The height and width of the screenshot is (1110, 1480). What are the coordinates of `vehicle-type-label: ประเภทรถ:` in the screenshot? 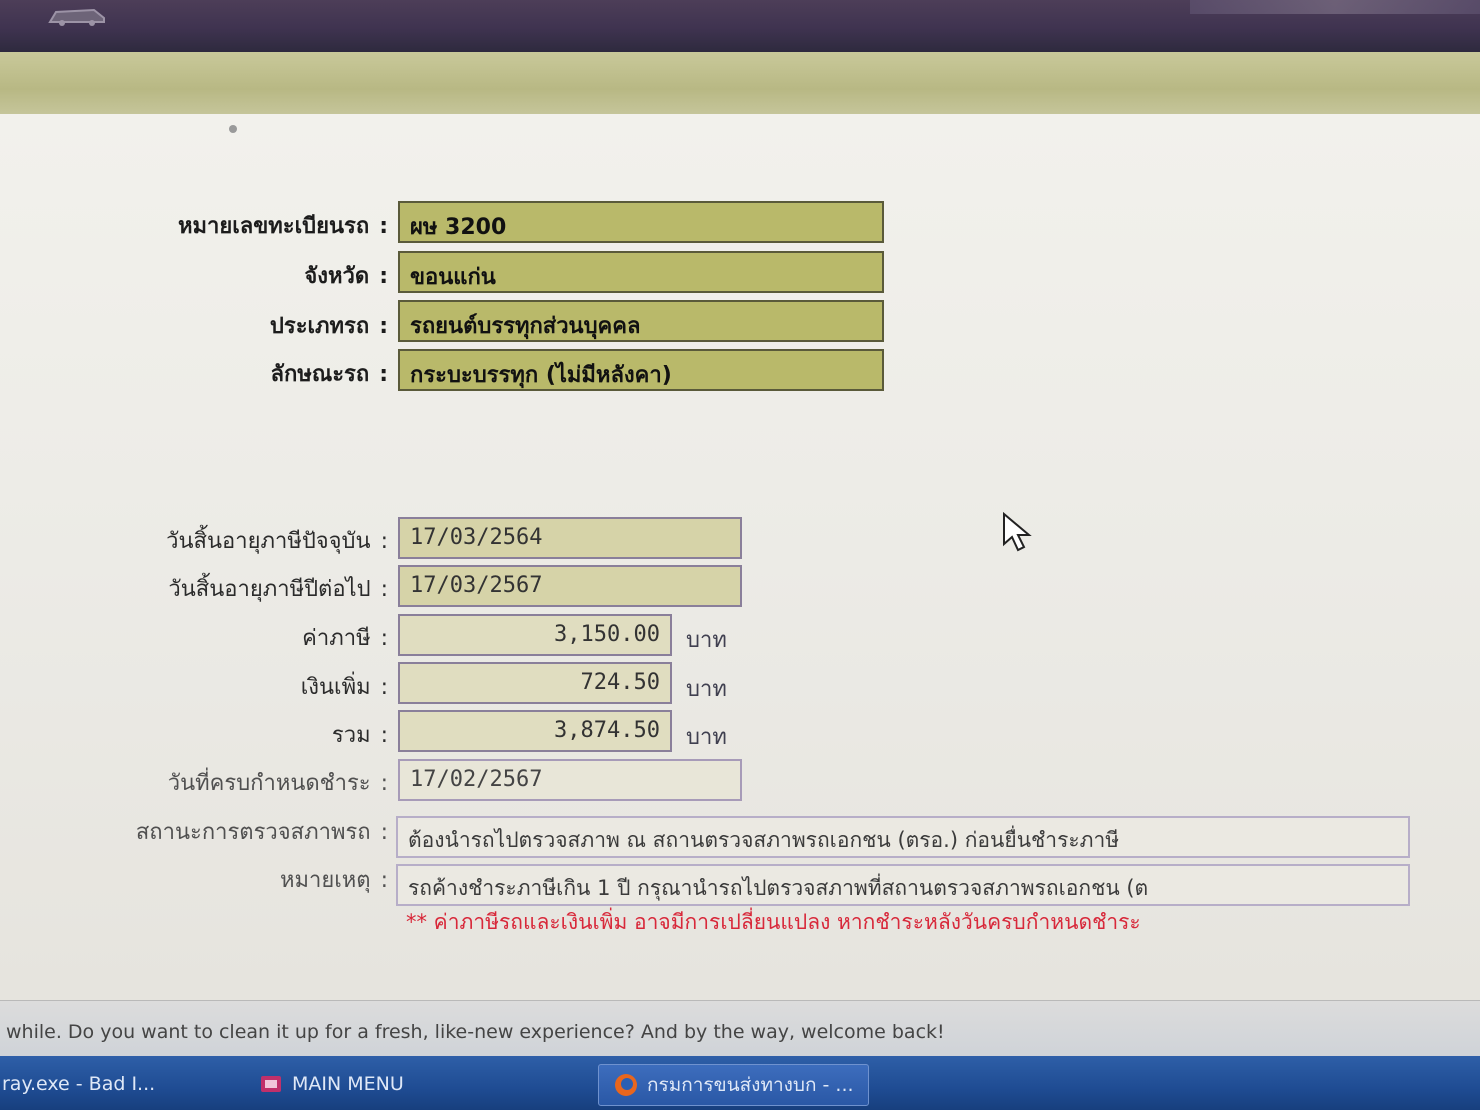 It's located at (328, 326).